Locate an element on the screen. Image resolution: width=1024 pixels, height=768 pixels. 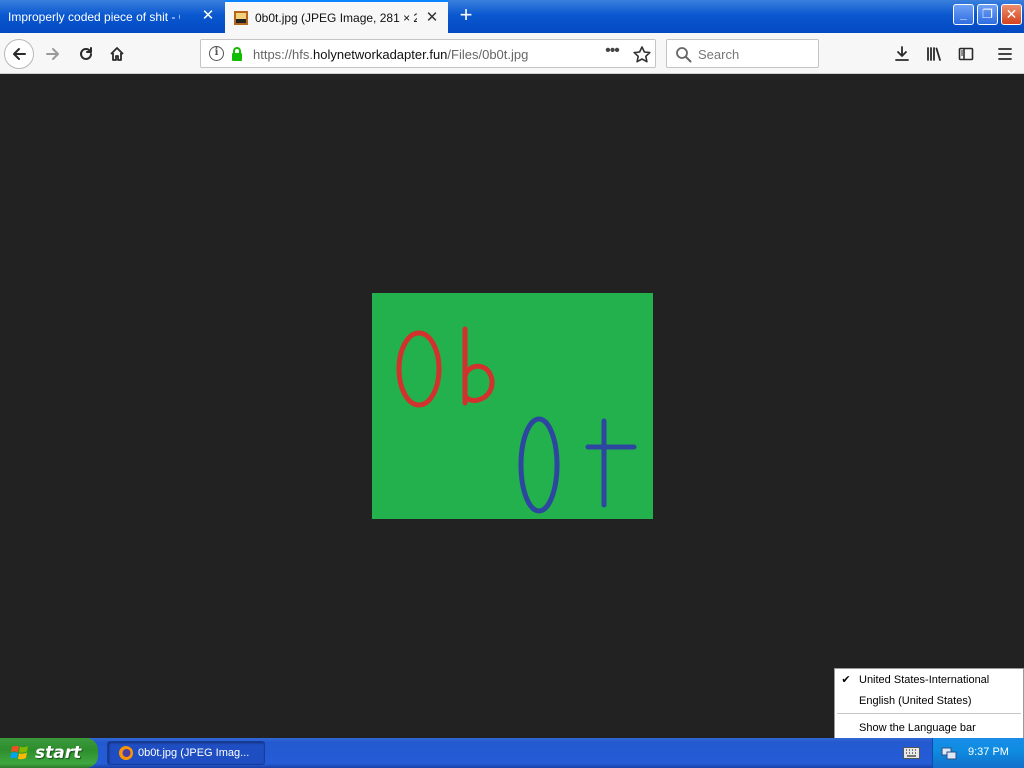
library-button is located at coordinates (934, 54).